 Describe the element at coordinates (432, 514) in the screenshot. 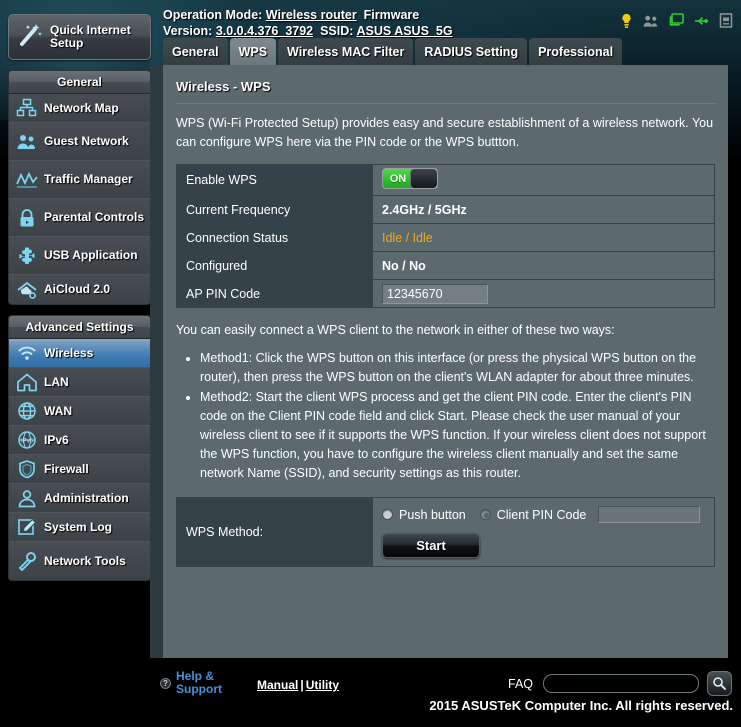

I see `push-button-label: Push button` at that location.